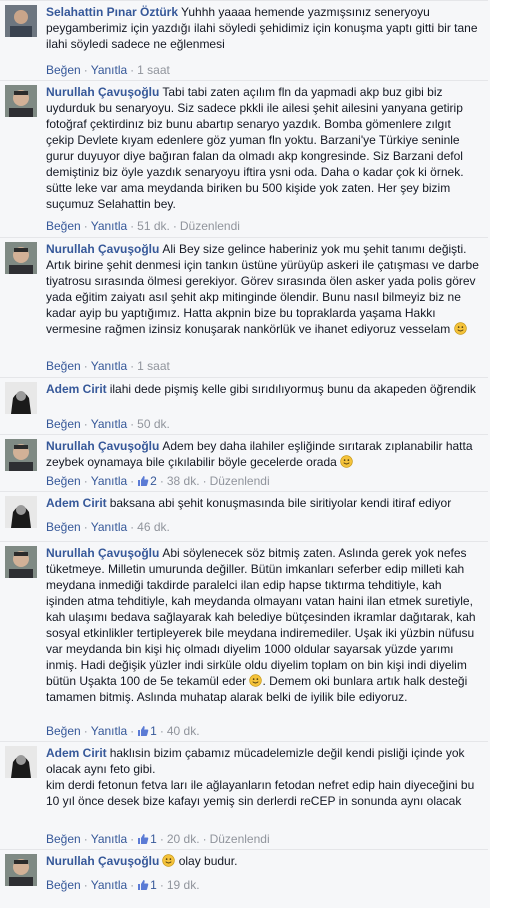 The height and width of the screenshot is (908, 520). Describe the element at coordinates (153, 481) in the screenshot. I see `like-count-value: 2` at that location.